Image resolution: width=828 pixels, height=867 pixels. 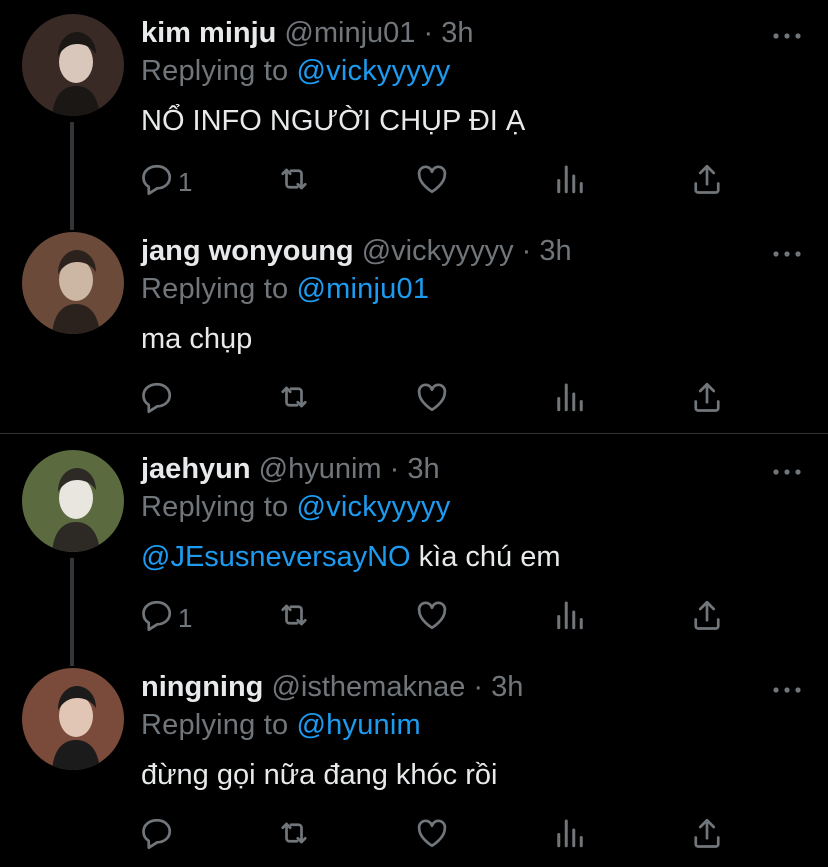 What do you see at coordinates (196, 469) in the screenshot?
I see `display-name: jaehyun` at bounding box center [196, 469].